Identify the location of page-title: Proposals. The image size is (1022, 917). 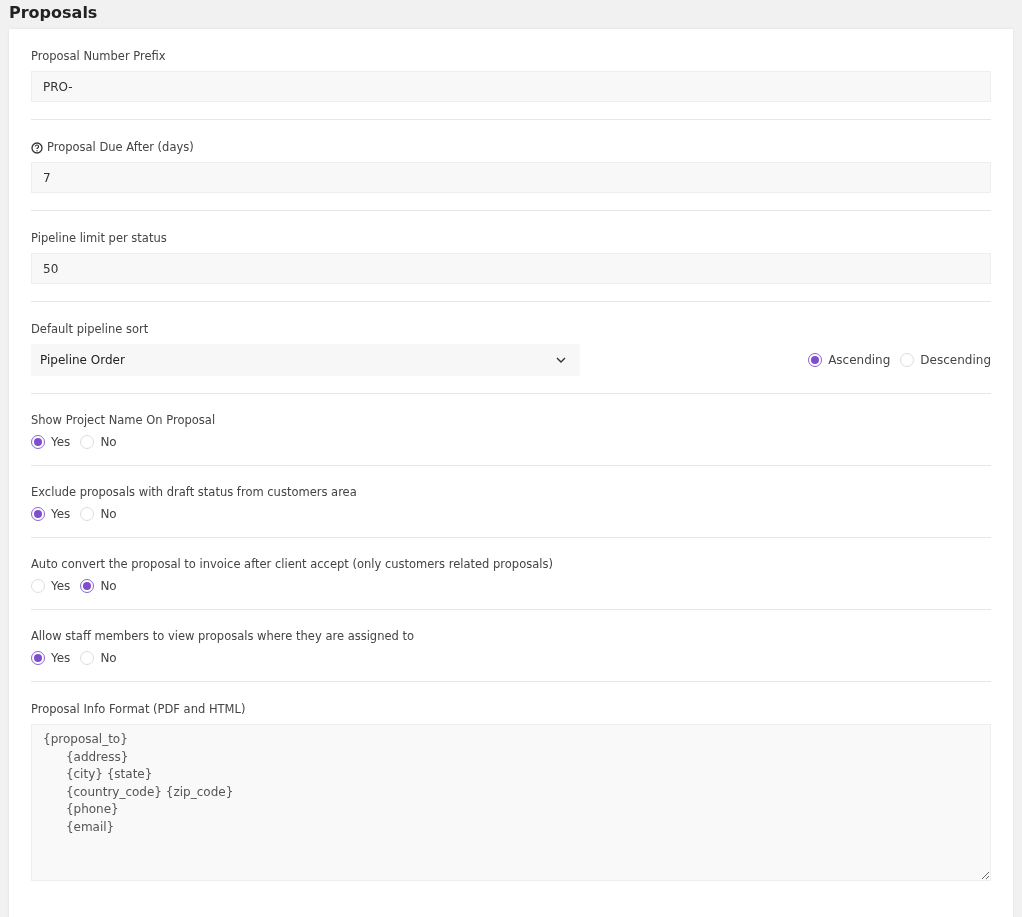
(53, 13).